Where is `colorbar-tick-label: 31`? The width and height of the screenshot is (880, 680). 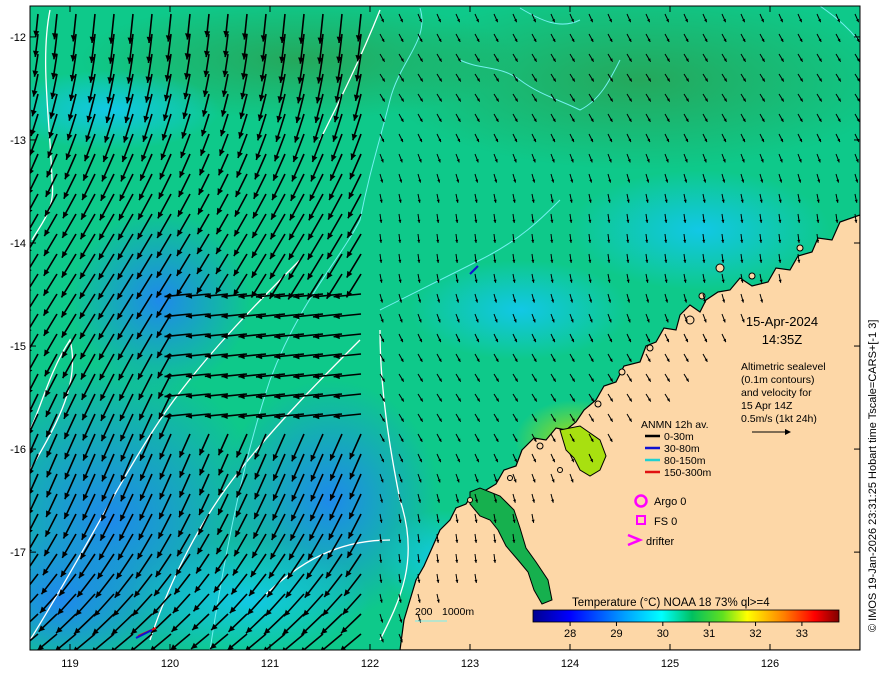 colorbar-tick-label: 31 is located at coordinates (709, 634).